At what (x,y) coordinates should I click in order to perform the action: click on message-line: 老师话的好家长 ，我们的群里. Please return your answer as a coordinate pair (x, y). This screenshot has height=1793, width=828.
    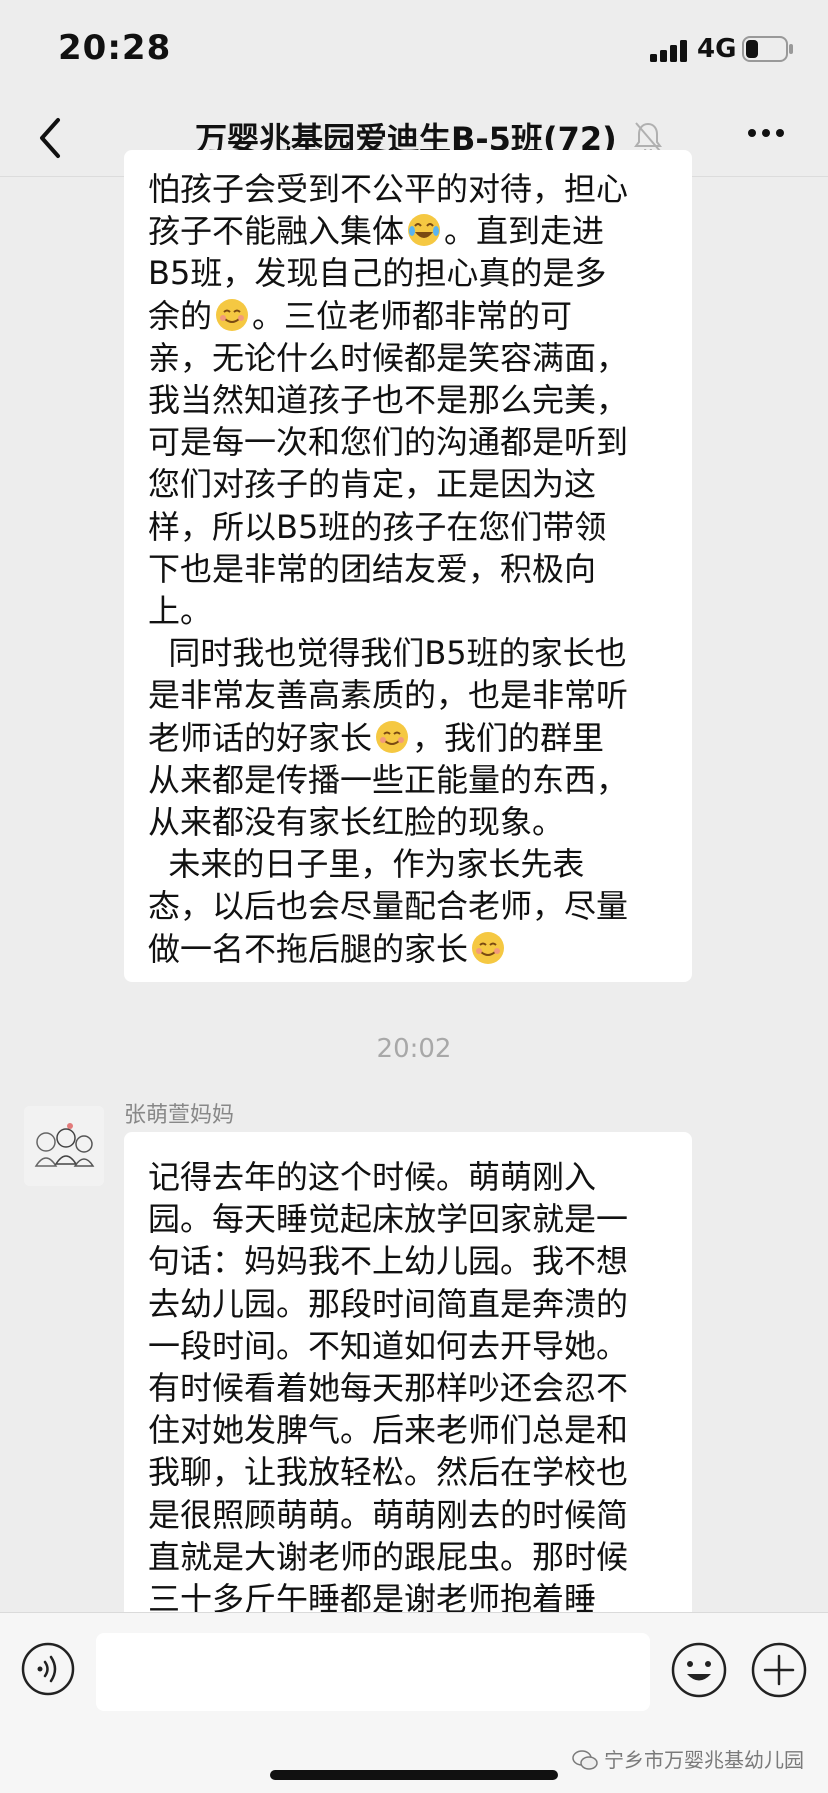
    Looking at the image, I should click on (376, 737).